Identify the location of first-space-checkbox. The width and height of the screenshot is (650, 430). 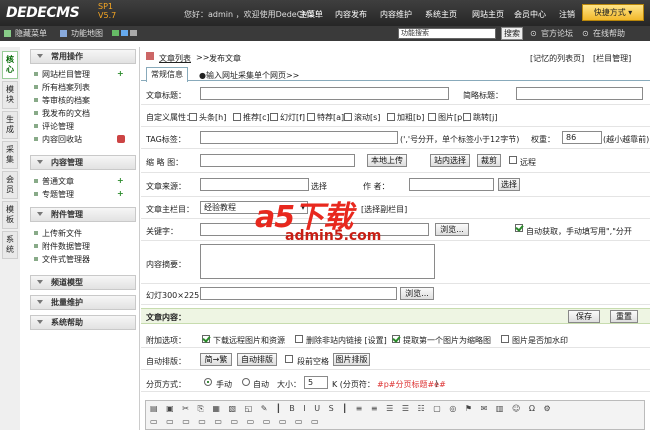
(289, 359).